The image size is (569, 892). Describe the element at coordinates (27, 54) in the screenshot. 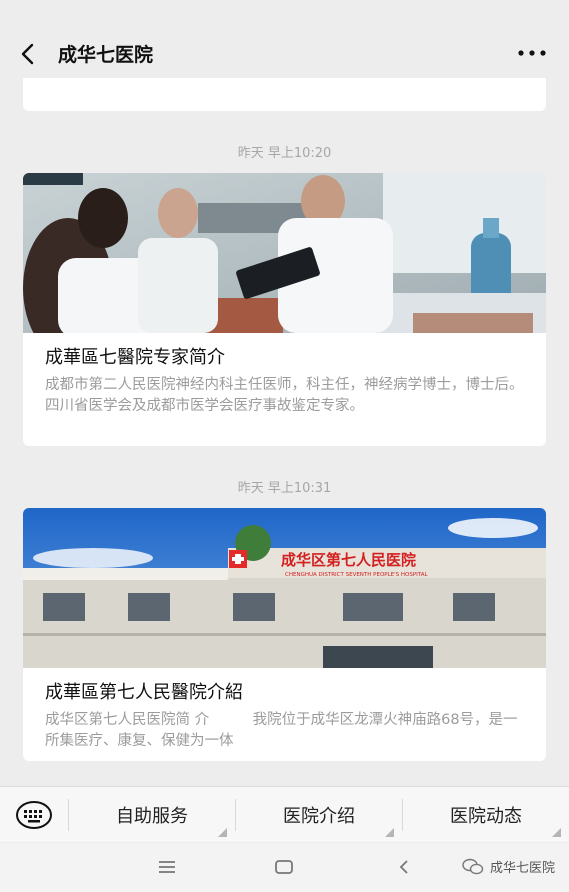

I see `chevron-left-icon` at that location.